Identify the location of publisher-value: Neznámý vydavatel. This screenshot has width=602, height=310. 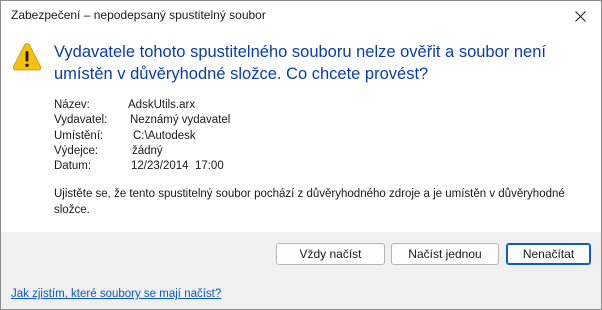
(180, 120).